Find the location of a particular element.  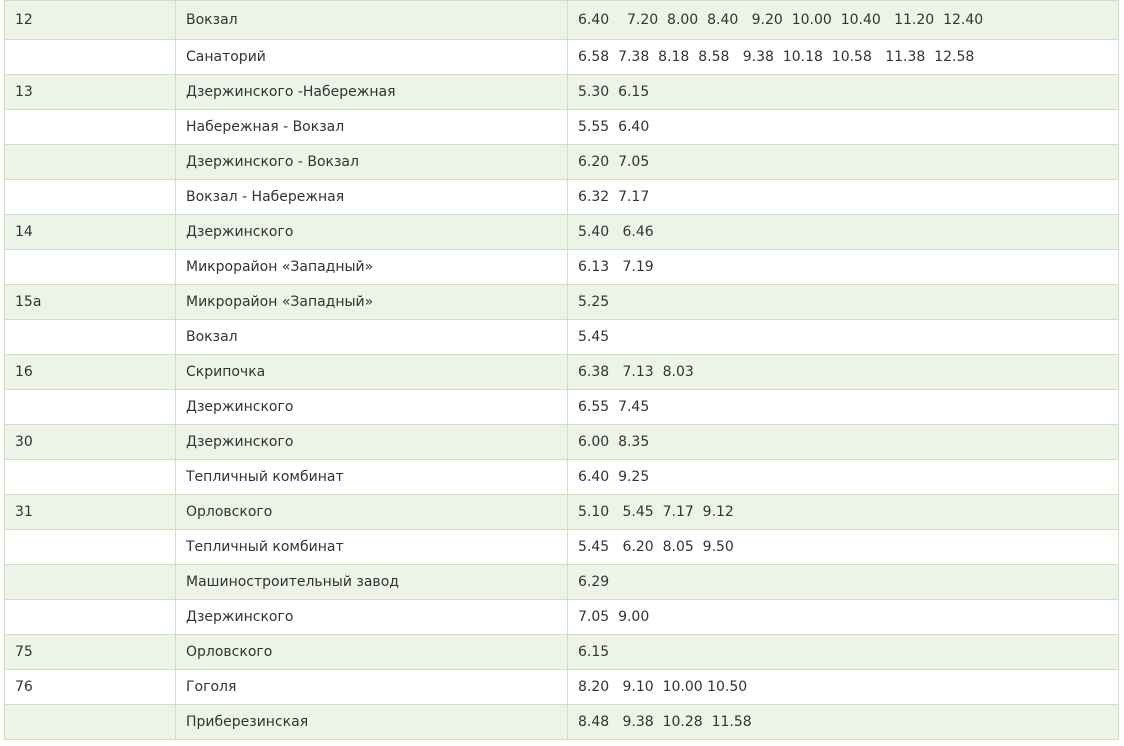

route-number-cell: 76 is located at coordinates (90, 687).